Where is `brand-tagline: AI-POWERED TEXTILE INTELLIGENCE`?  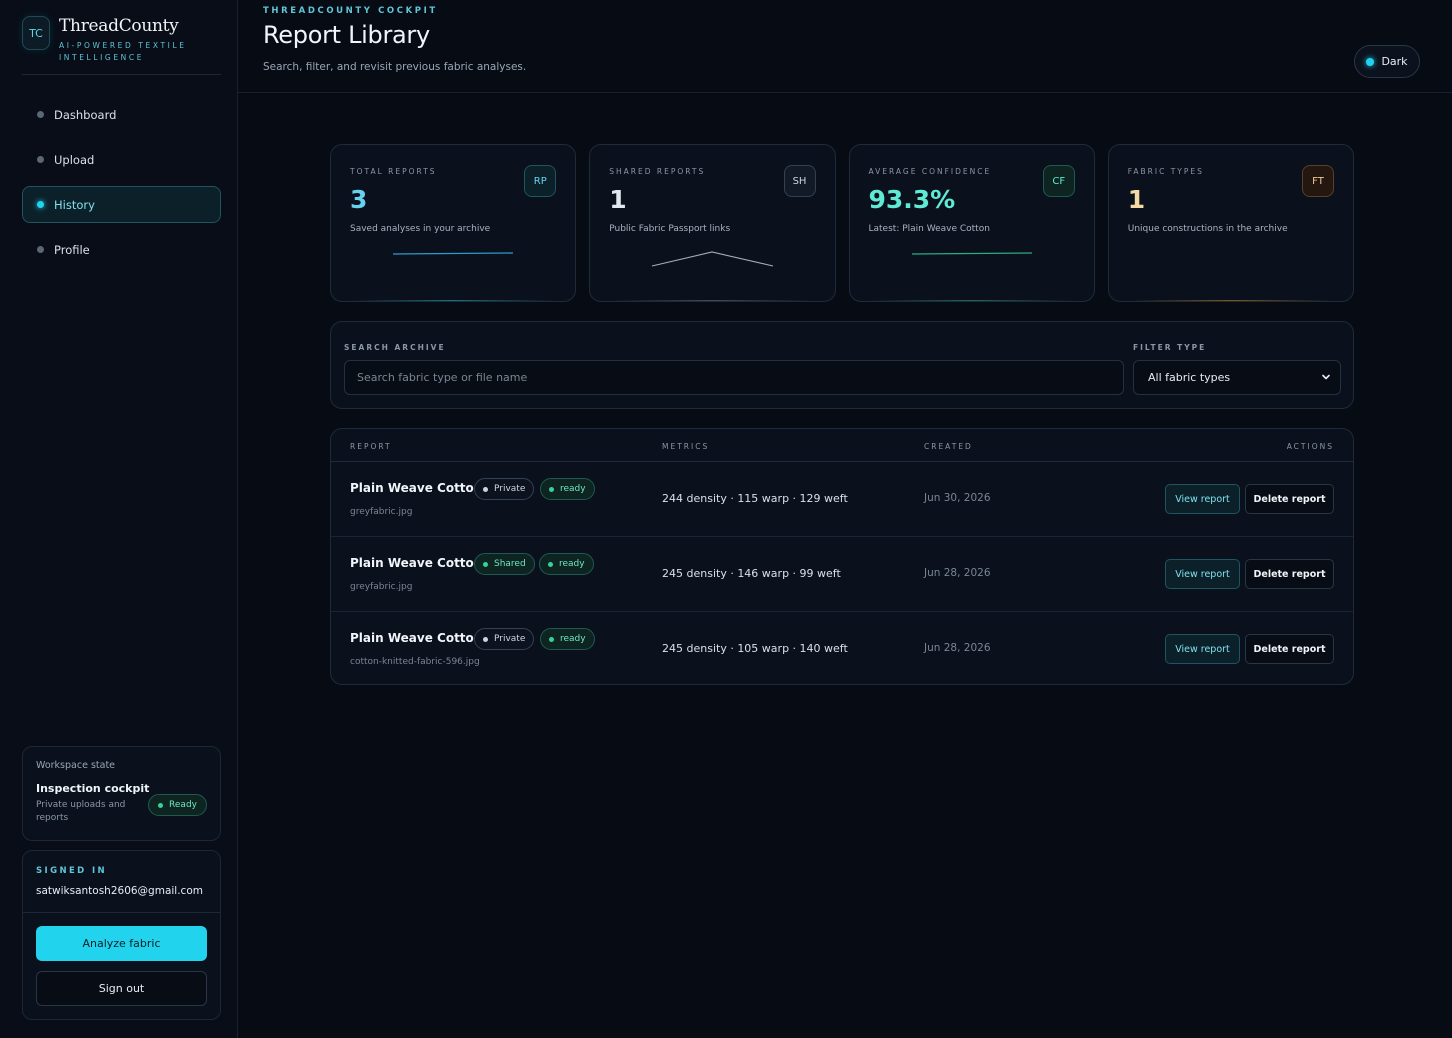
brand-tagline: AI-POWERED TEXTILE INTELLIGENCE is located at coordinates (123, 51).